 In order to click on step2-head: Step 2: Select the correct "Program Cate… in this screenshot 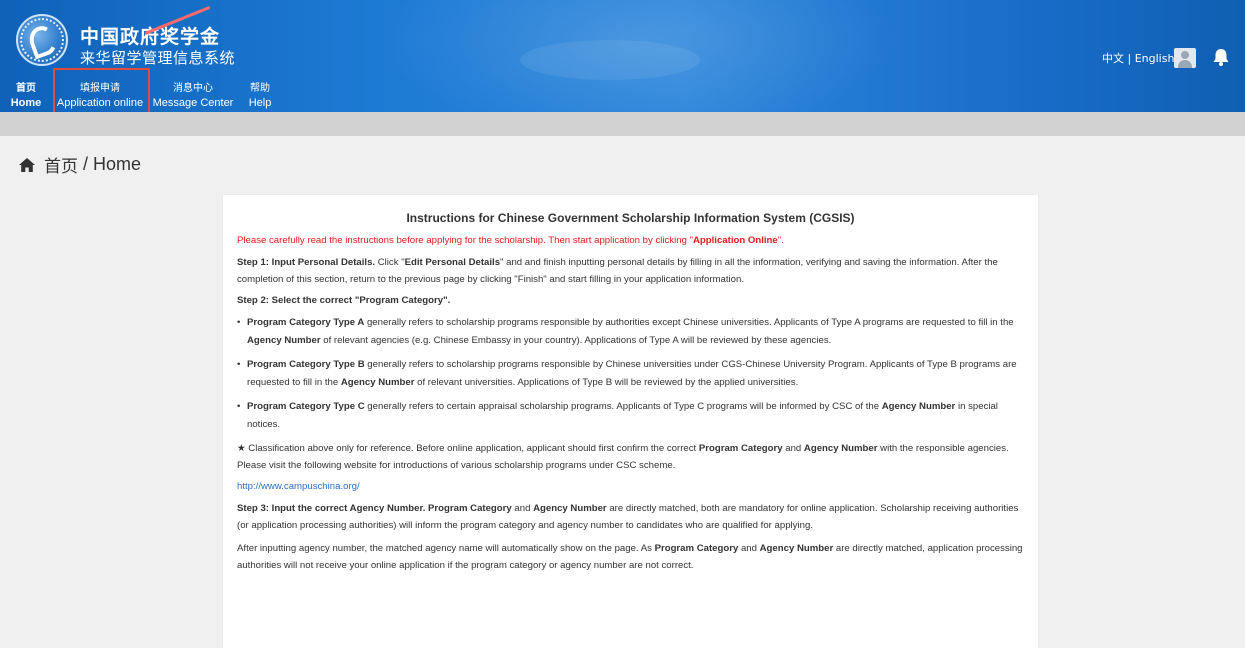, I will do `click(344, 300)`.